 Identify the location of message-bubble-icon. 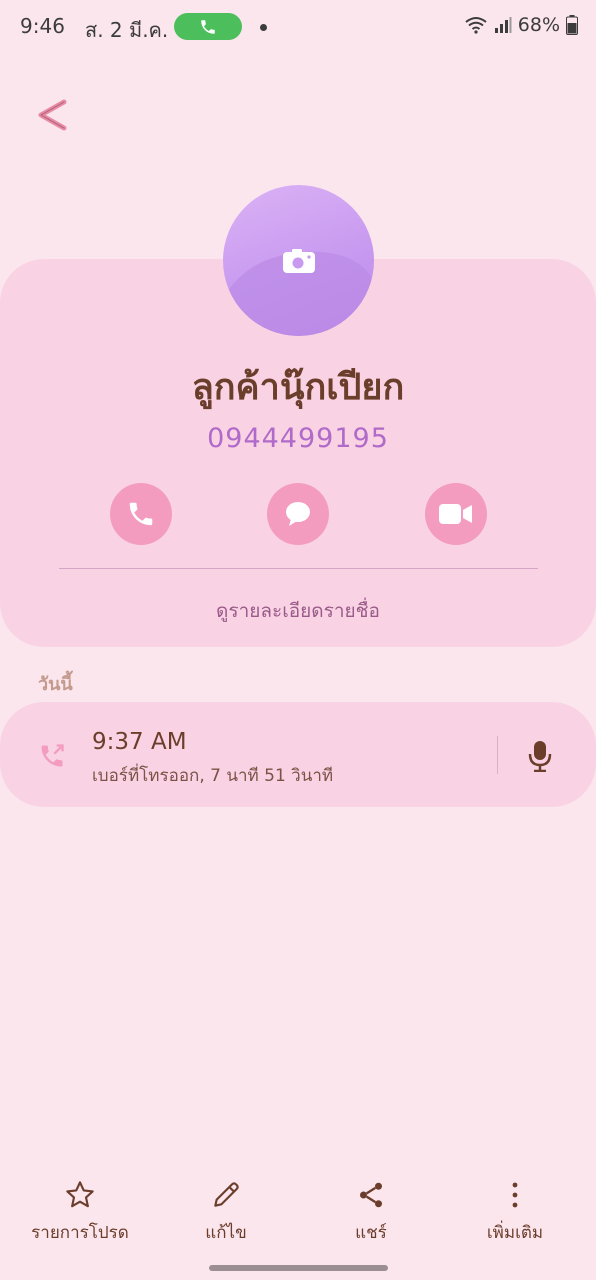
(298, 514).